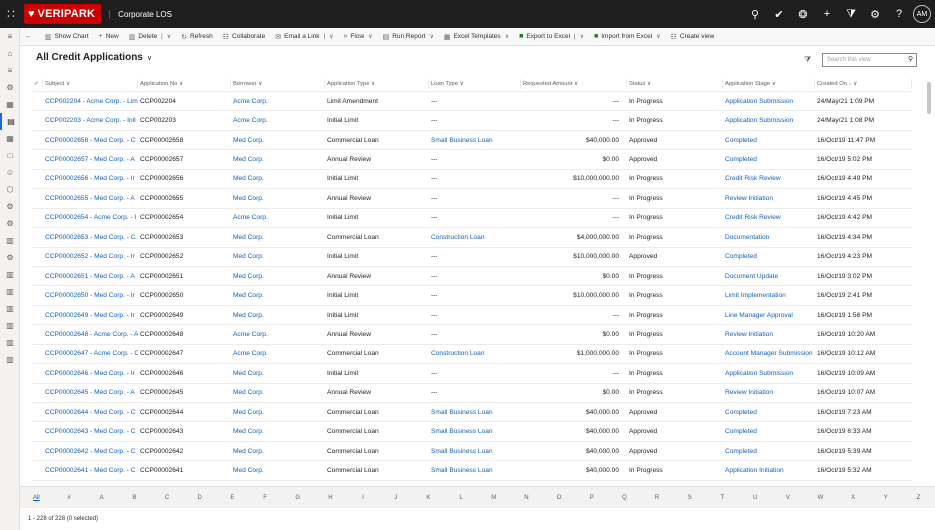 The width and height of the screenshot is (935, 530). What do you see at coordinates (395, 498) in the screenshot?
I see `alpha-filter-j: J` at bounding box center [395, 498].